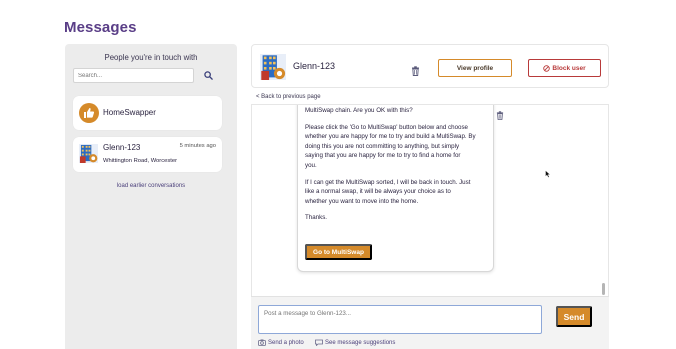  I want to click on see-suggestions-label: See message suggestions, so click(360, 342).